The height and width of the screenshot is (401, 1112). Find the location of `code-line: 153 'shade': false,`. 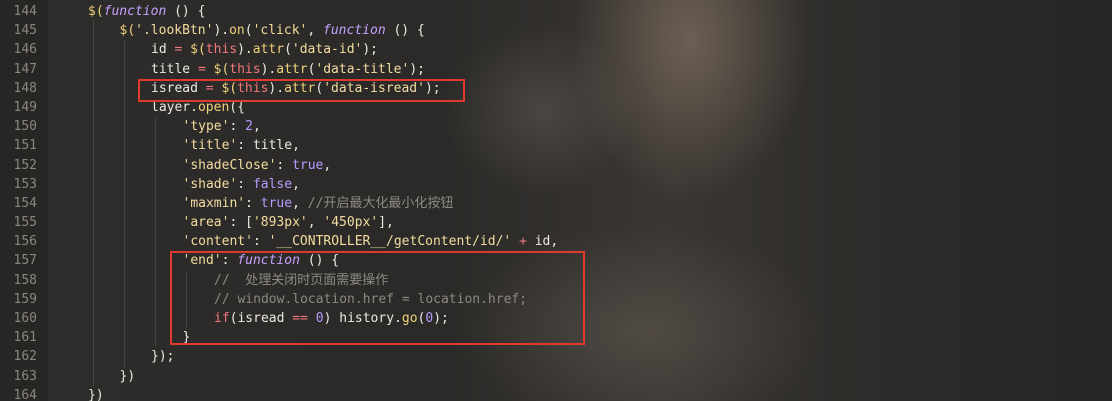

code-line: 153 'shade': false, is located at coordinates (556, 184).